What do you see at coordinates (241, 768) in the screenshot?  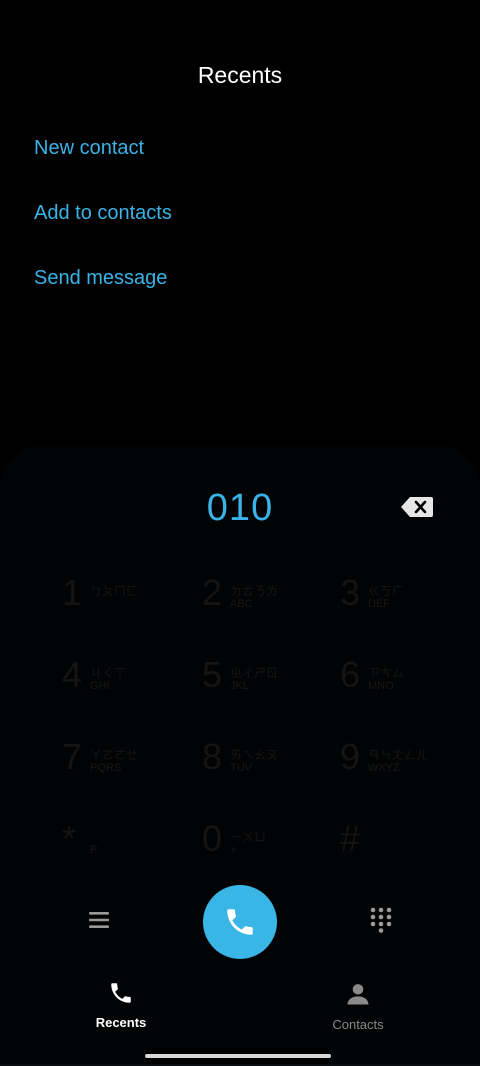 I see `key-letters: TUV` at bounding box center [241, 768].